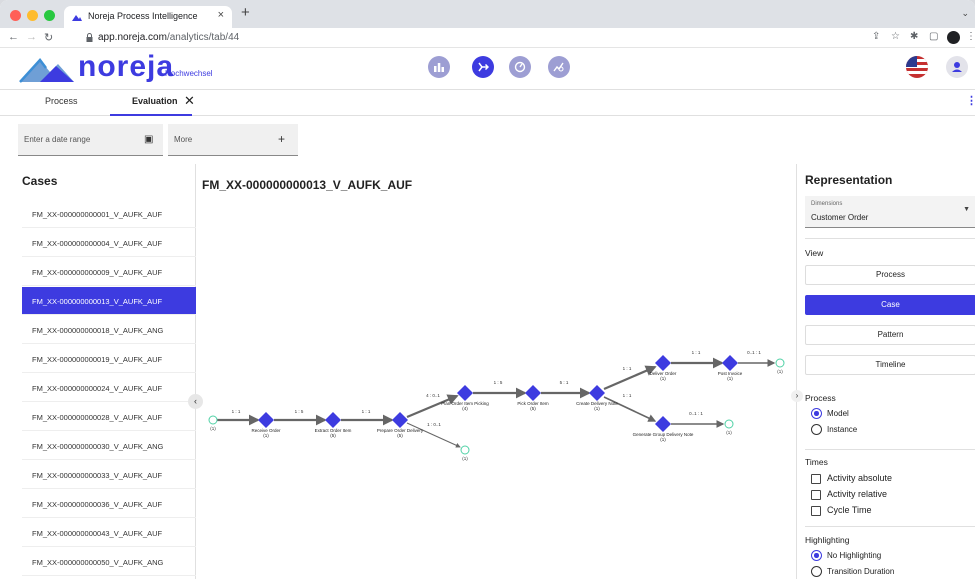 Image resolution: width=975 pixels, height=579 pixels. Describe the element at coordinates (439, 67) in the screenshot. I see `nav-bar-chart-icon` at that location.